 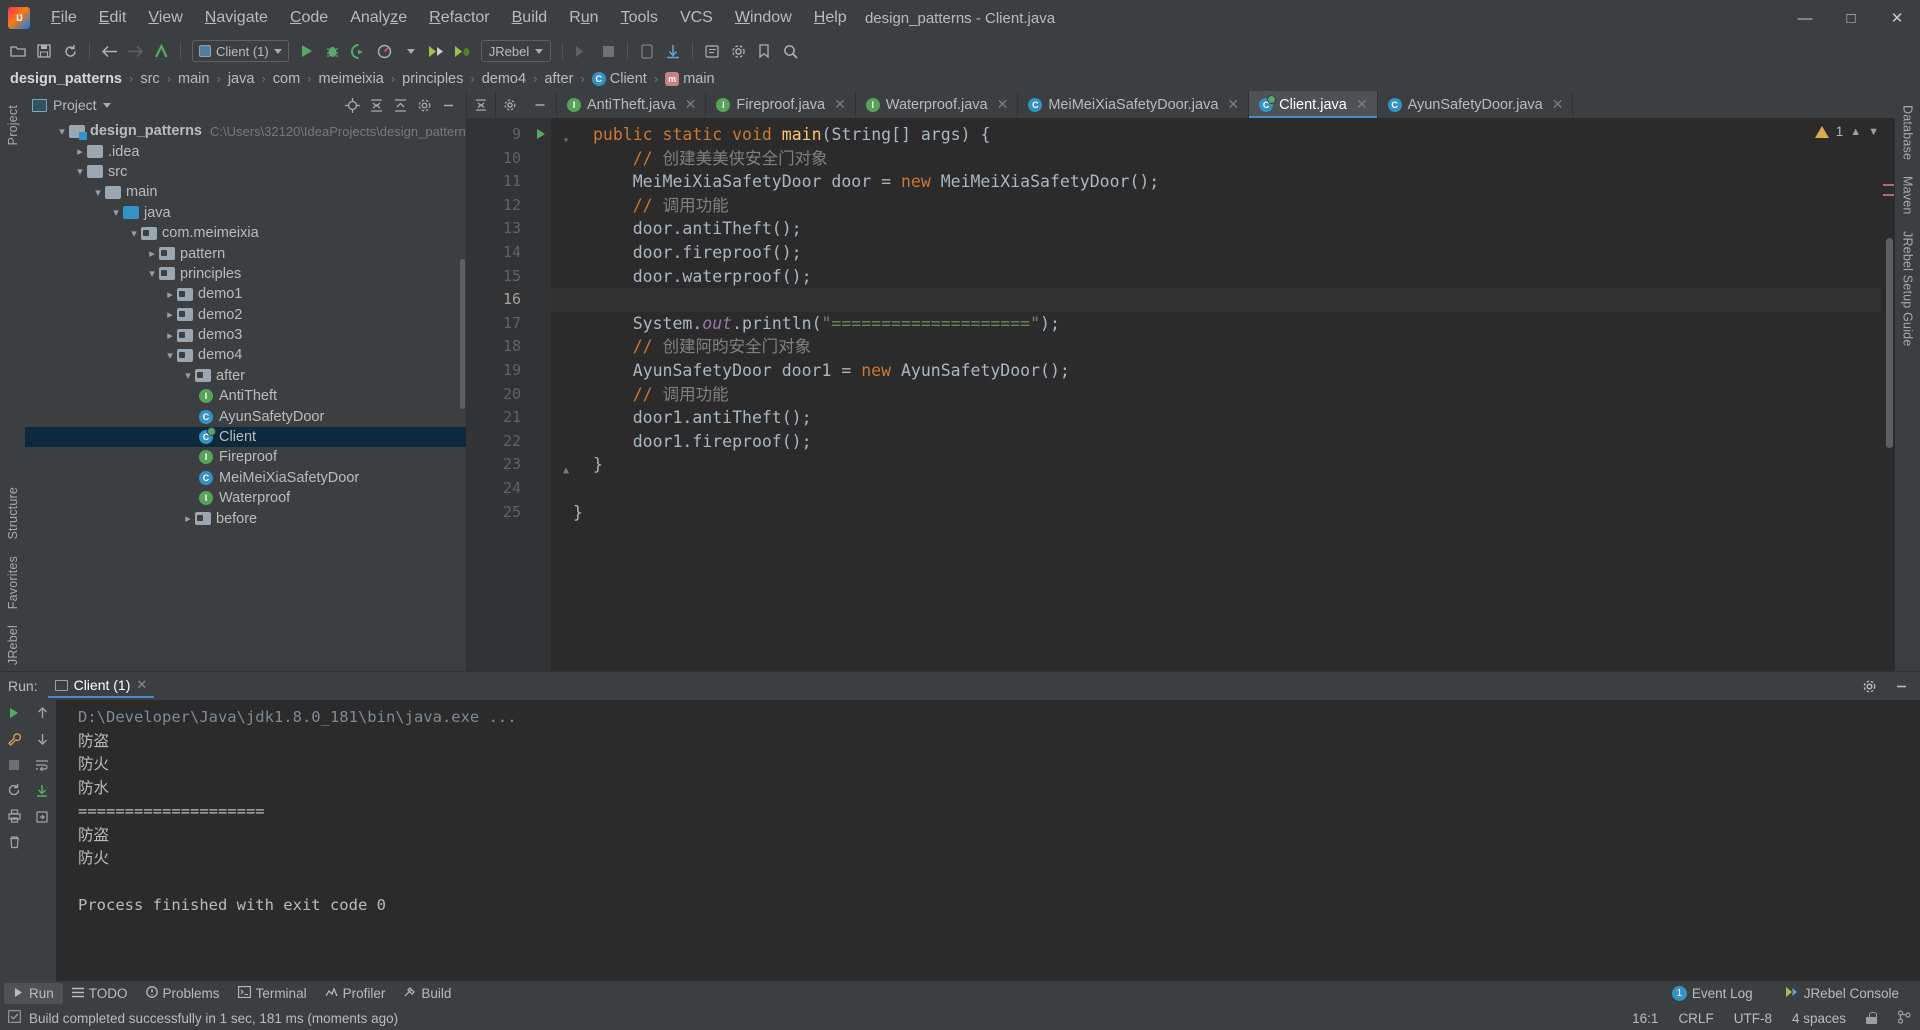 I want to click on chevron-down-icon-project, so click(x=106, y=105).